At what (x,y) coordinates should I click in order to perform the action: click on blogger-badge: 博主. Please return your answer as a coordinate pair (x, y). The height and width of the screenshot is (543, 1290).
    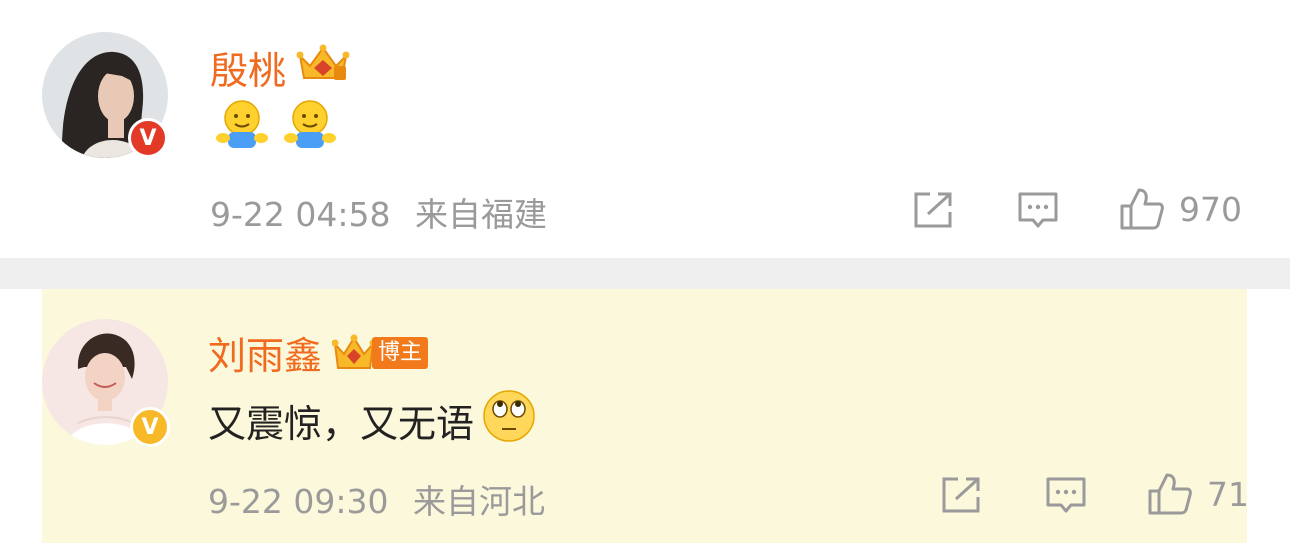
    Looking at the image, I should click on (380, 353).